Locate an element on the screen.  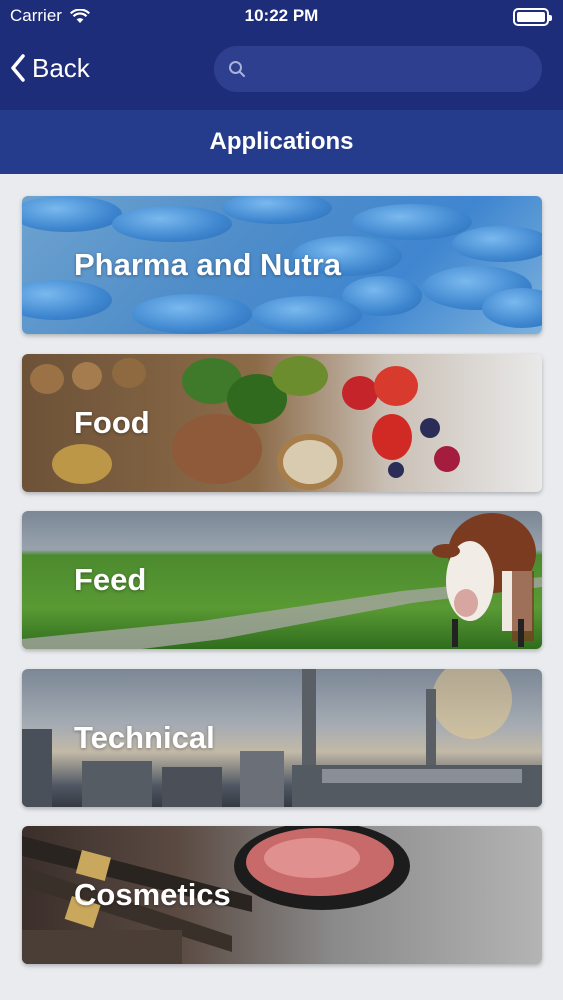
status-bar: Carrier 10:22 PM is located at coordinates (281, 17).